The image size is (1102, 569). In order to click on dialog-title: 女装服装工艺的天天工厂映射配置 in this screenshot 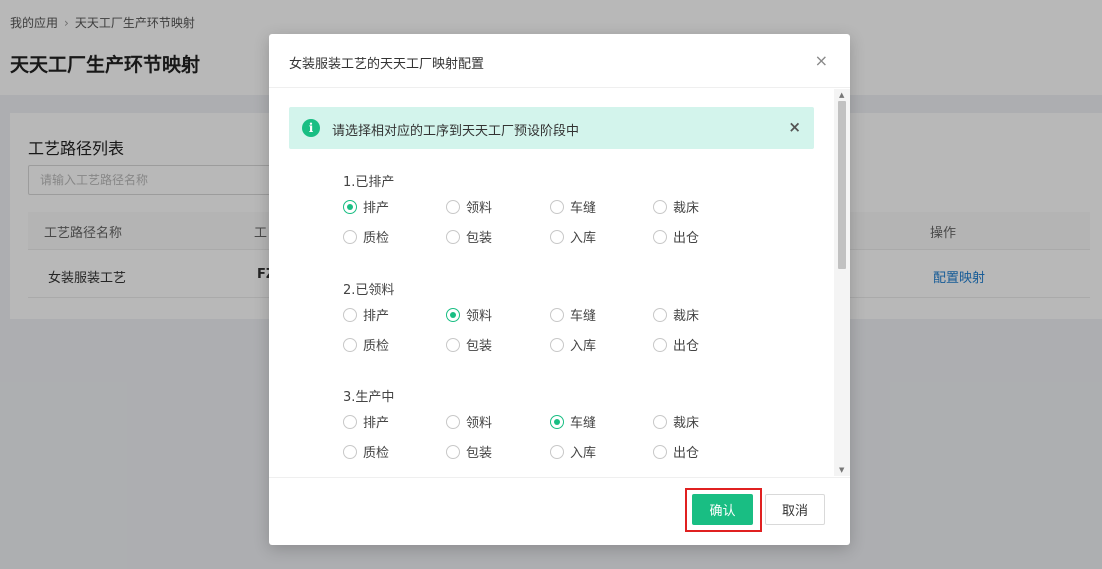, I will do `click(387, 64)`.